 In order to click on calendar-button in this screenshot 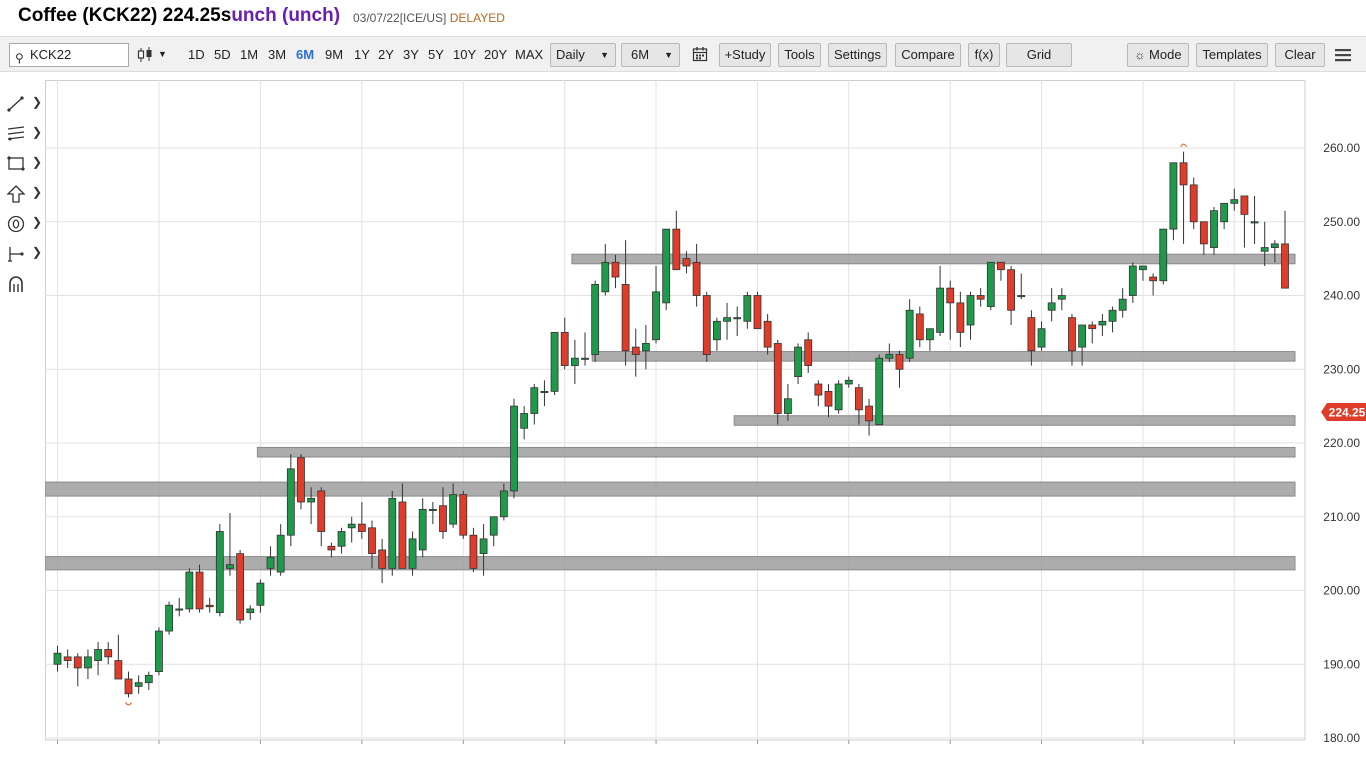, I will do `click(700, 55)`.